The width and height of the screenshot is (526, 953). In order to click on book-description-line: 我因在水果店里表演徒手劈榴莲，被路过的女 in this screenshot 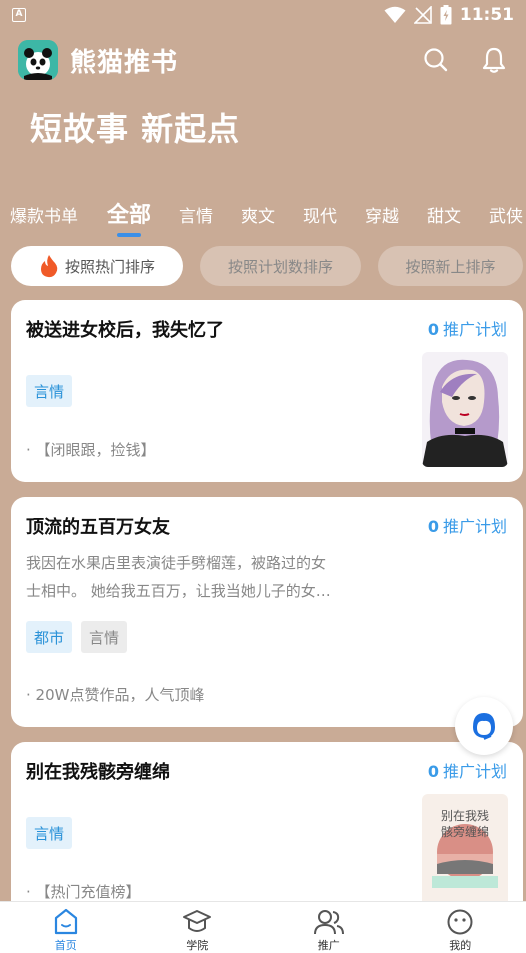, I will do `click(176, 563)`.